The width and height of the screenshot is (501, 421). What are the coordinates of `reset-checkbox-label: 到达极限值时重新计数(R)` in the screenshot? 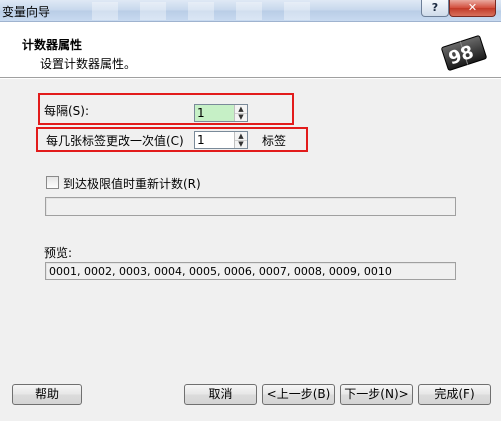 It's located at (132, 183).